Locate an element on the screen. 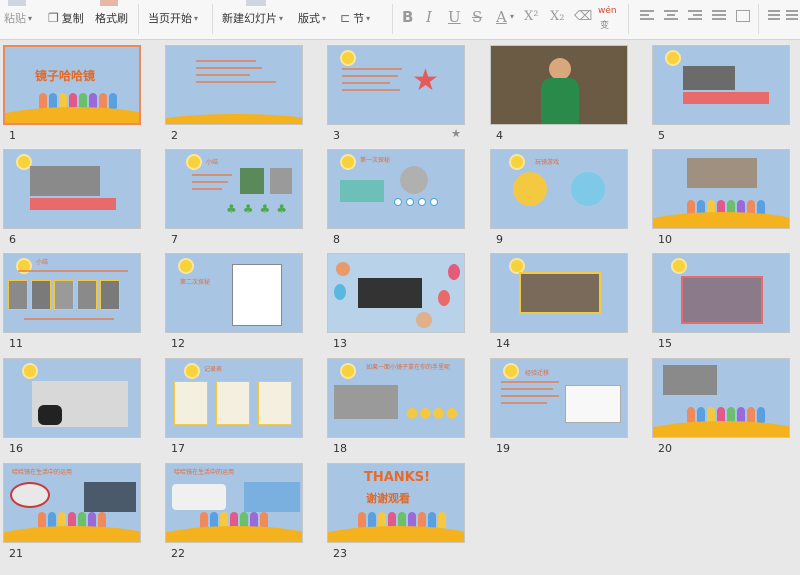  font-color-button: A is located at coordinates (501, 17).